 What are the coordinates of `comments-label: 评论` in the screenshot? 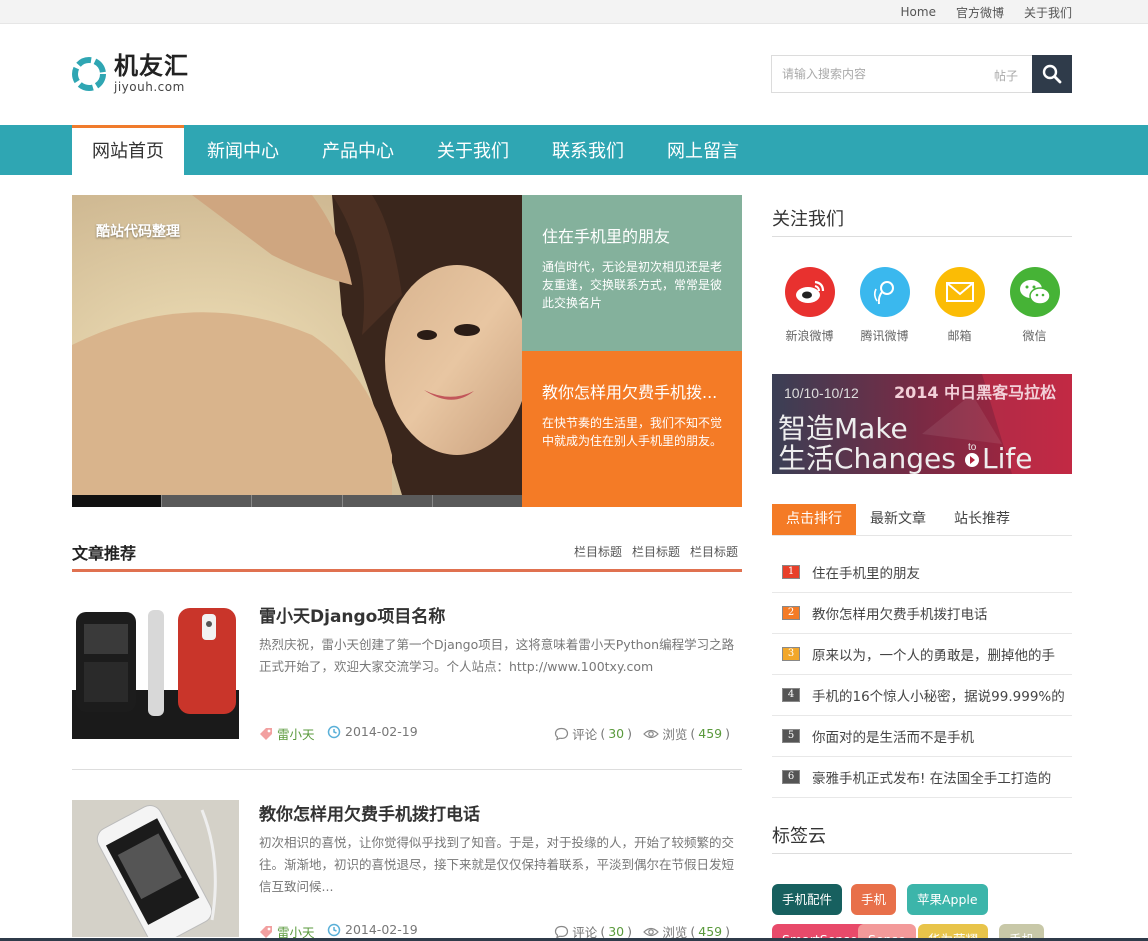 It's located at (585, 734).